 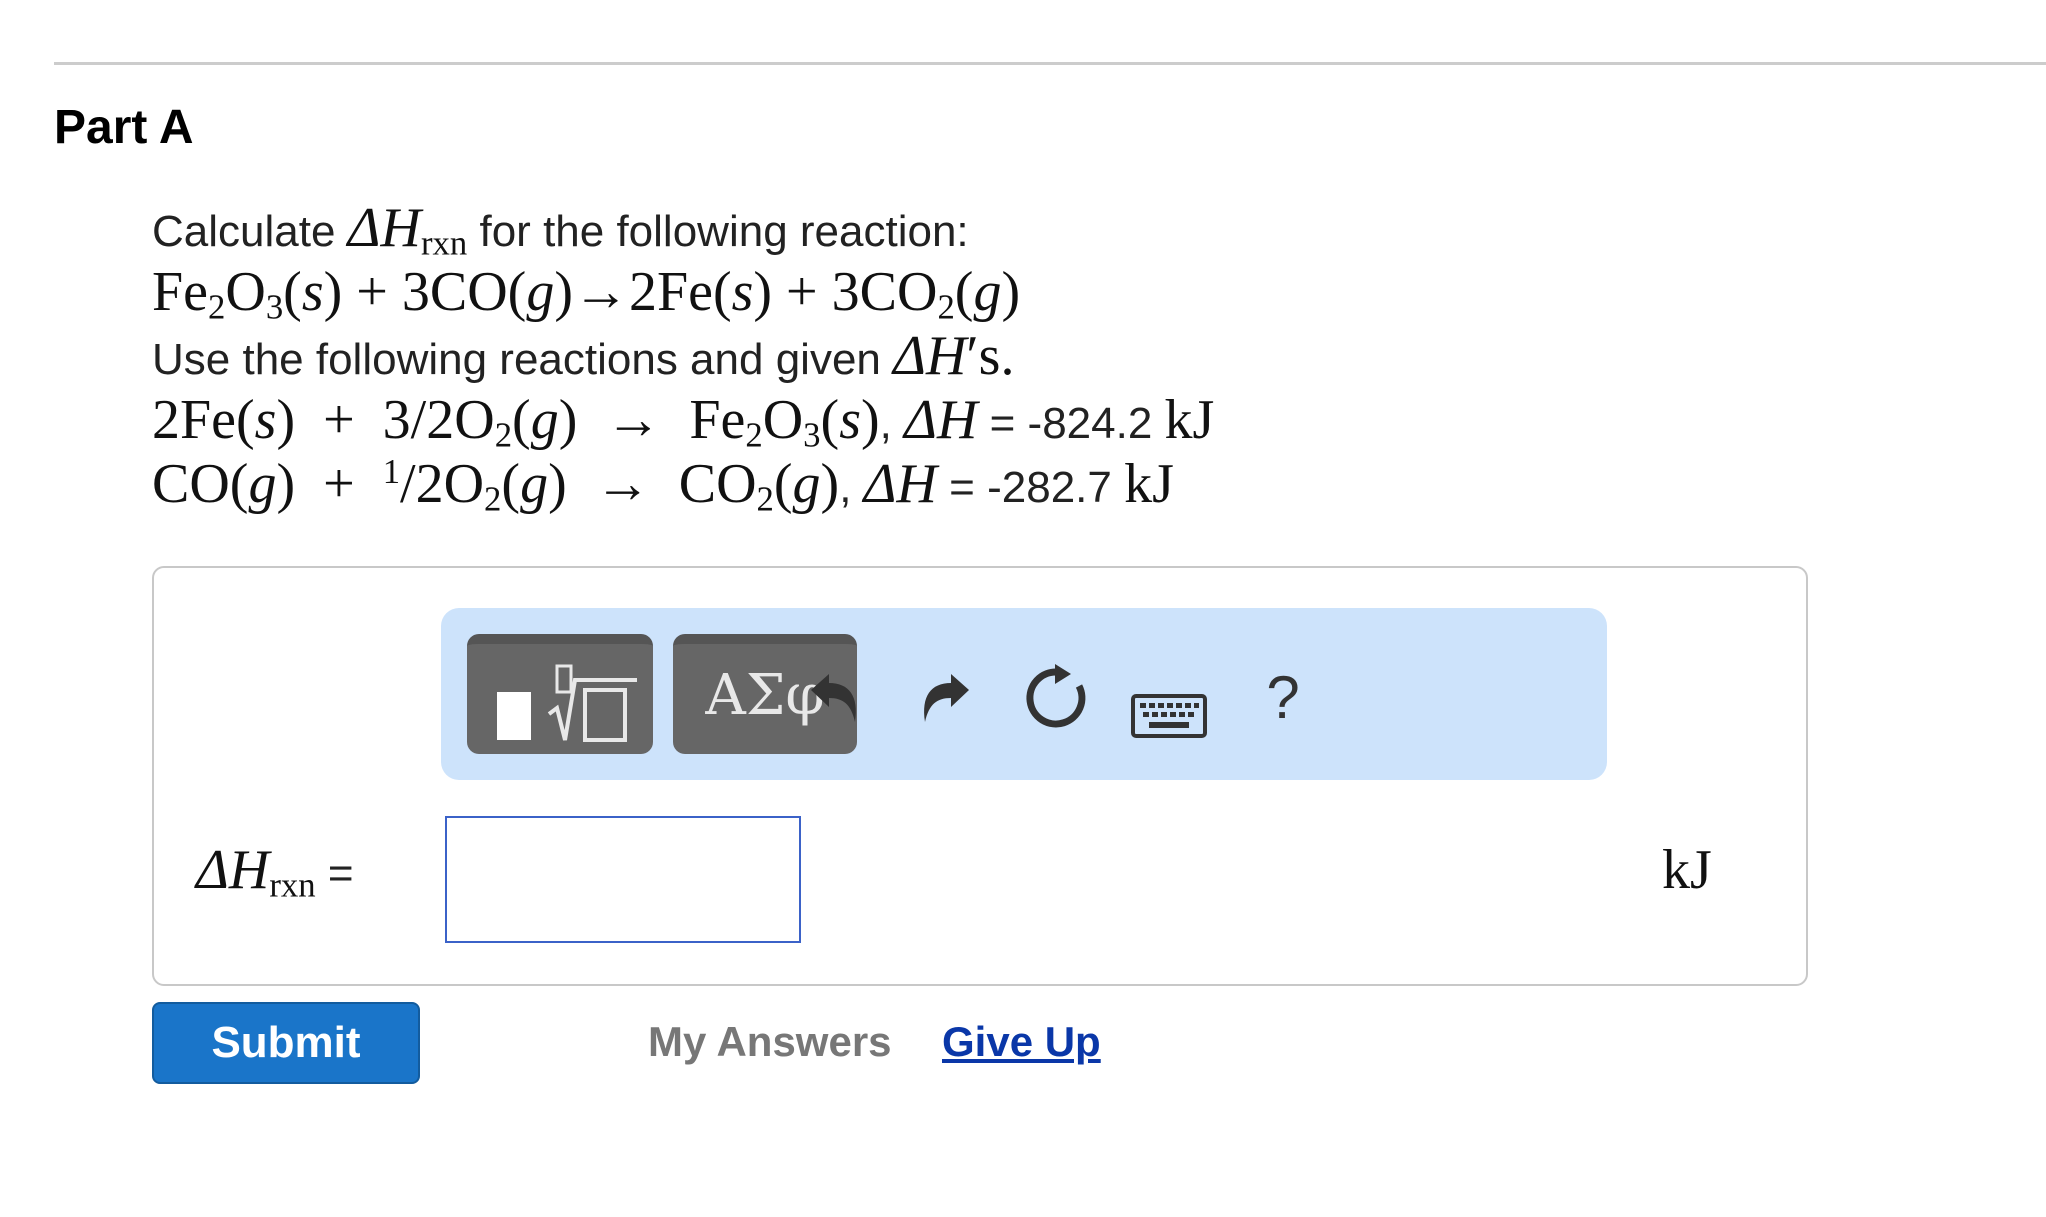 I want to click on redo-button, so click(x=945, y=698).